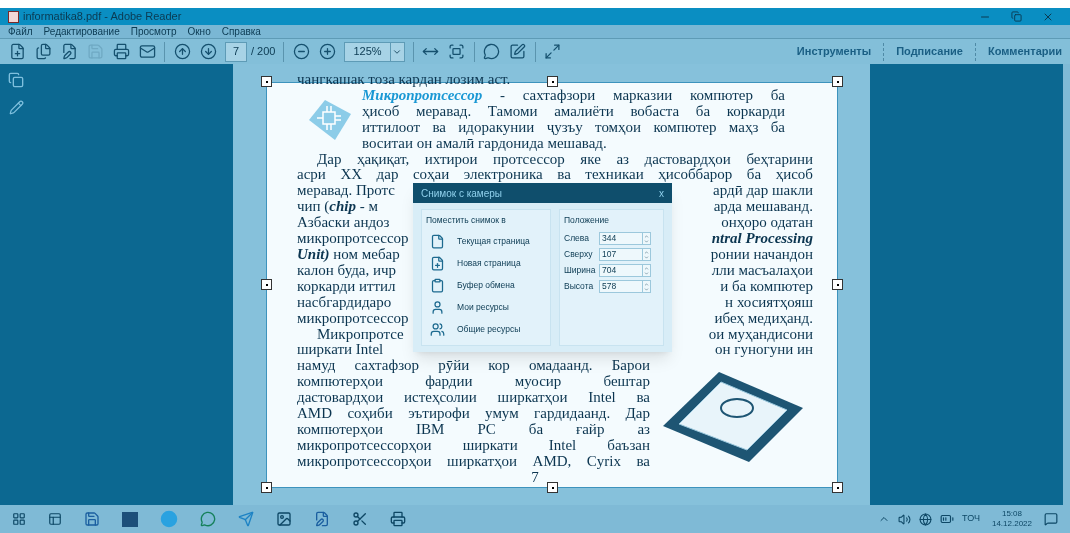  Describe the element at coordinates (343, 223) in the screenshot. I see `text-fragment: Азбаски андоз` at that location.